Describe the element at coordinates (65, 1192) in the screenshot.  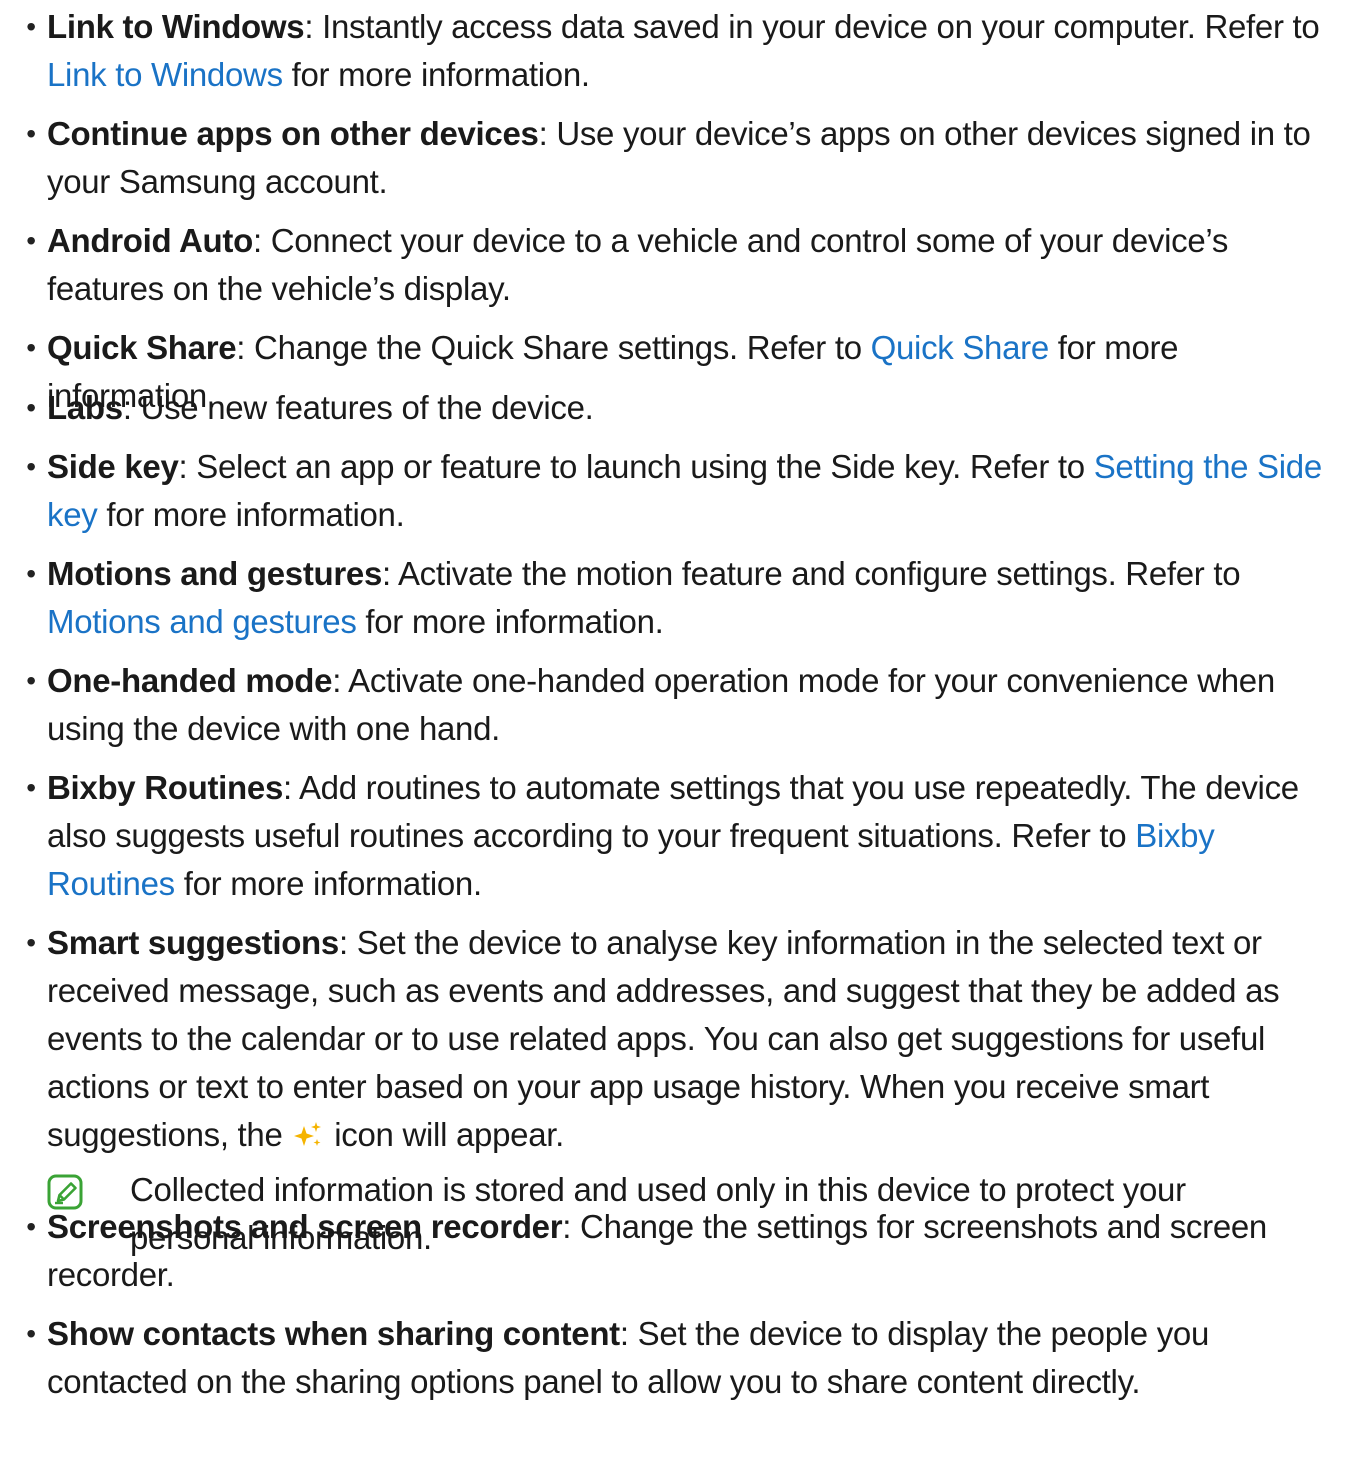
I see `note-pencil-icon` at that location.